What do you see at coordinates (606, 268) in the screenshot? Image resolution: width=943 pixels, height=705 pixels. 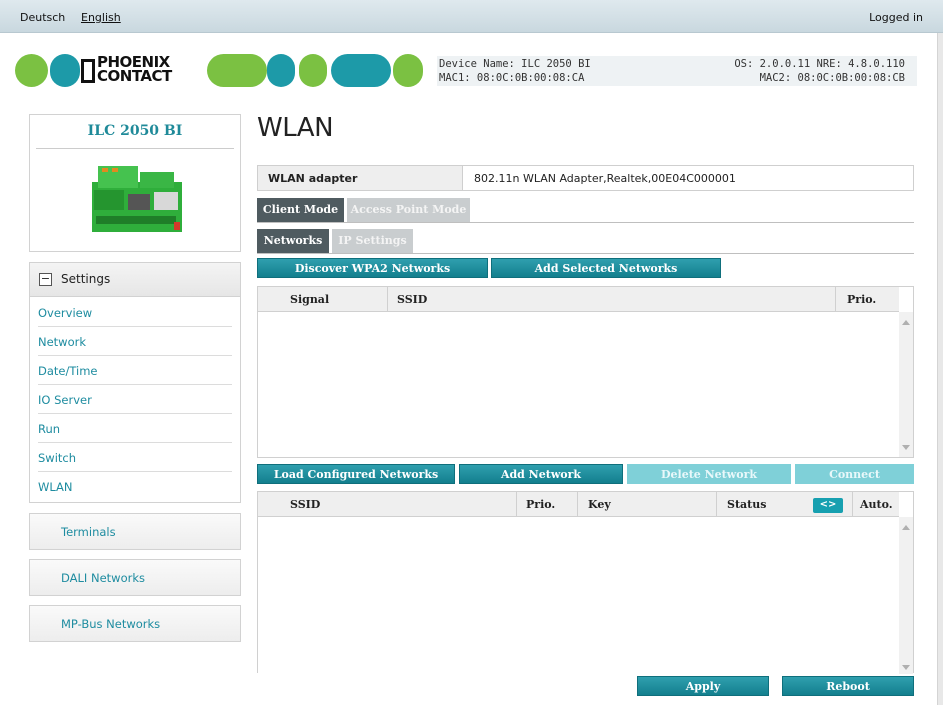 I see `add-selected-networks-button: Add Selected Networks` at bounding box center [606, 268].